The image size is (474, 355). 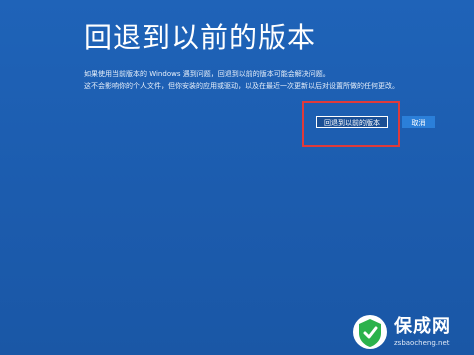 I want to click on cancel-button: 取消, so click(x=418, y=122).